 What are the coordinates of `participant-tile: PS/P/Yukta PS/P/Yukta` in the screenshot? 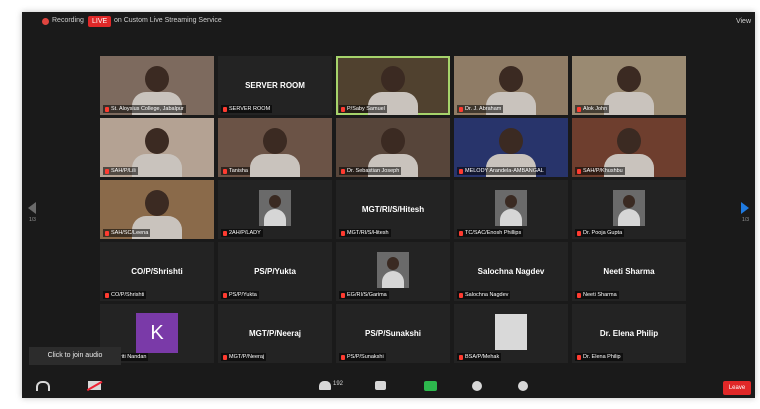 It's located at (275, 271).